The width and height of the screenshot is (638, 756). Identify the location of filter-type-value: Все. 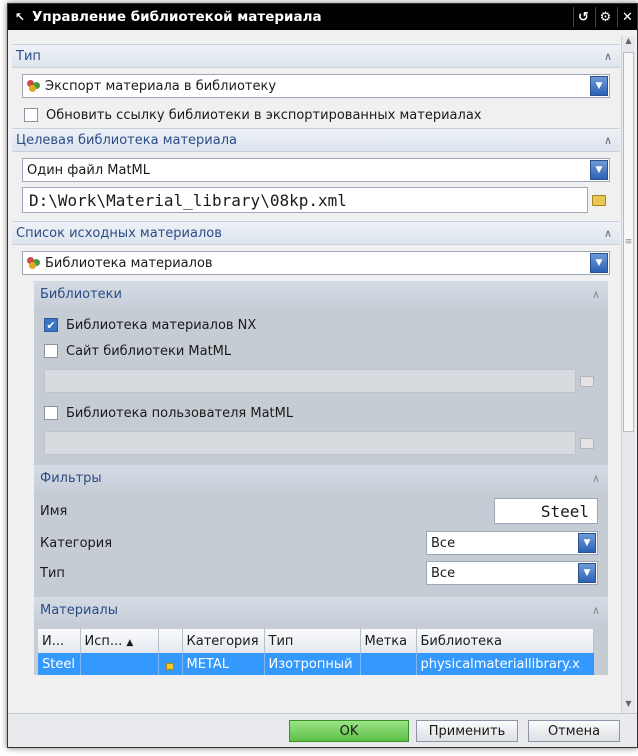
(443, 573).